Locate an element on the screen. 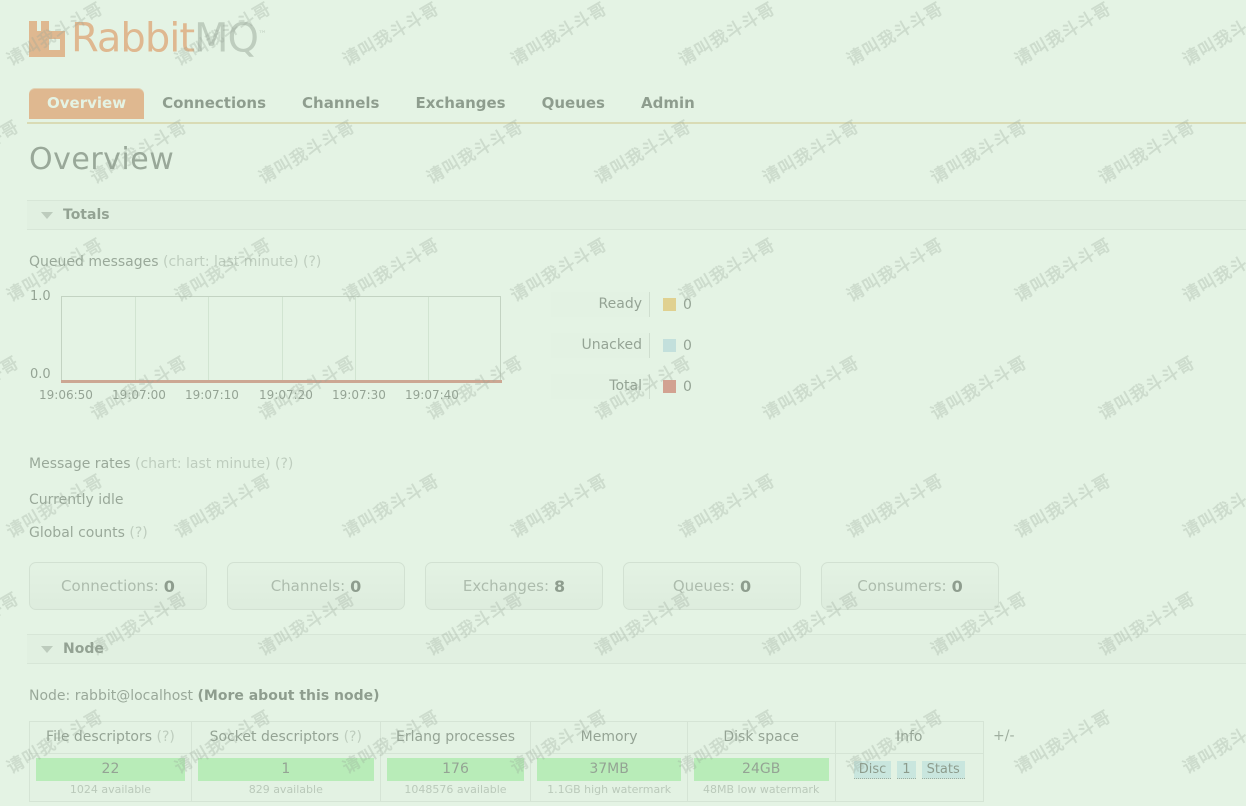 This screenshot has width=1246, height=806. chart-legend: Ready 0 Unacked 0 Total 0 is located at coordinates (633, 353).